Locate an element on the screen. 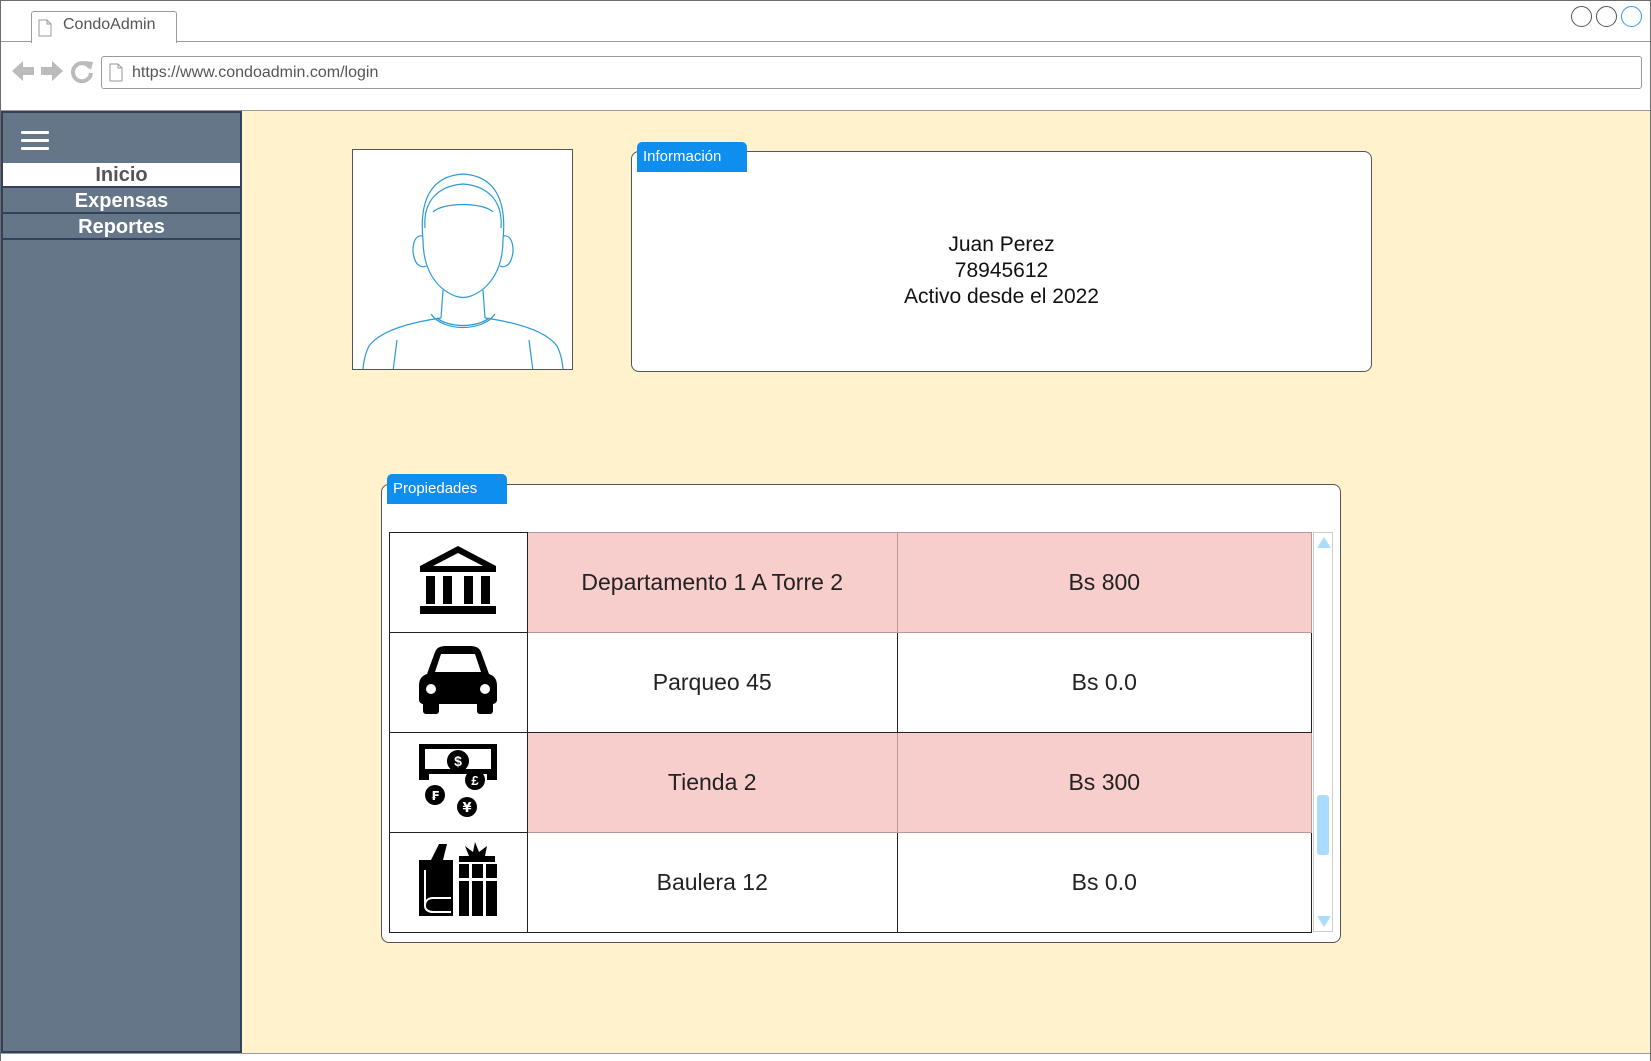 This screenshot has width=1651, height=1061. maximize-button is located at coordinates (1606, 16).